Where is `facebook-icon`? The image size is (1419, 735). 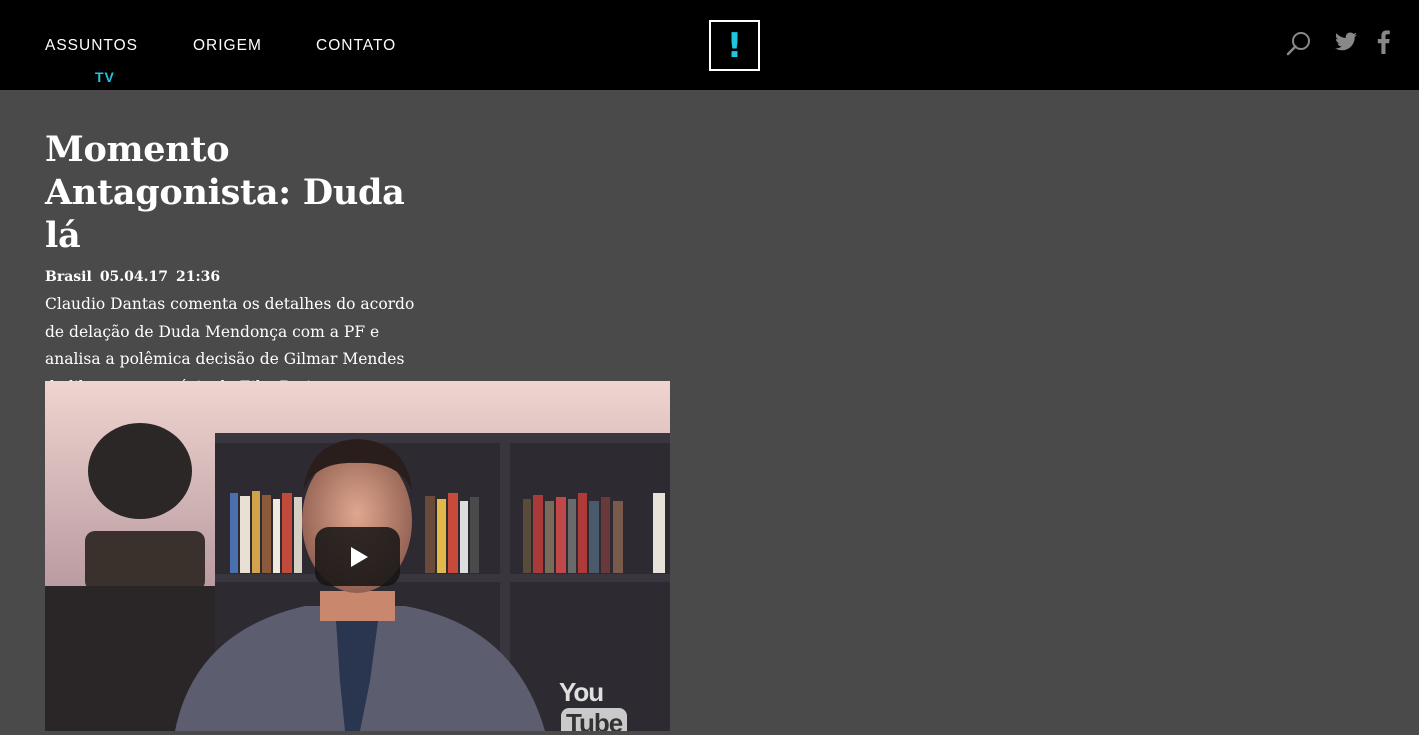 facebook-icon is located at coordinates (1390, 44).